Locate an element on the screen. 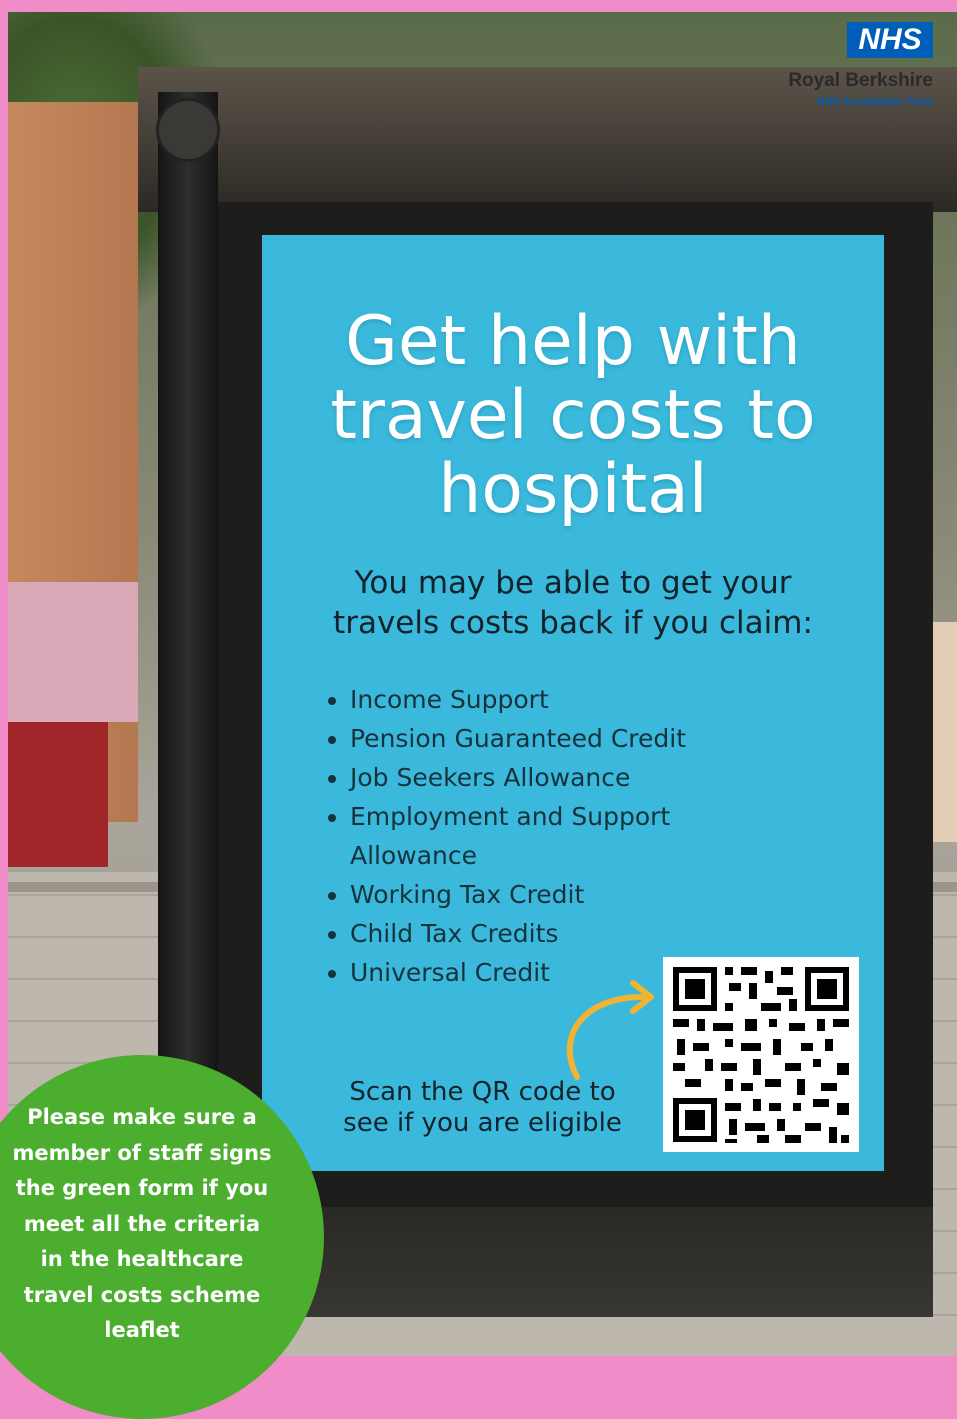 Image resolution: width=957 pixels, height=1419 pixels. qr-code-icon is located at coordinates (761, 1054).